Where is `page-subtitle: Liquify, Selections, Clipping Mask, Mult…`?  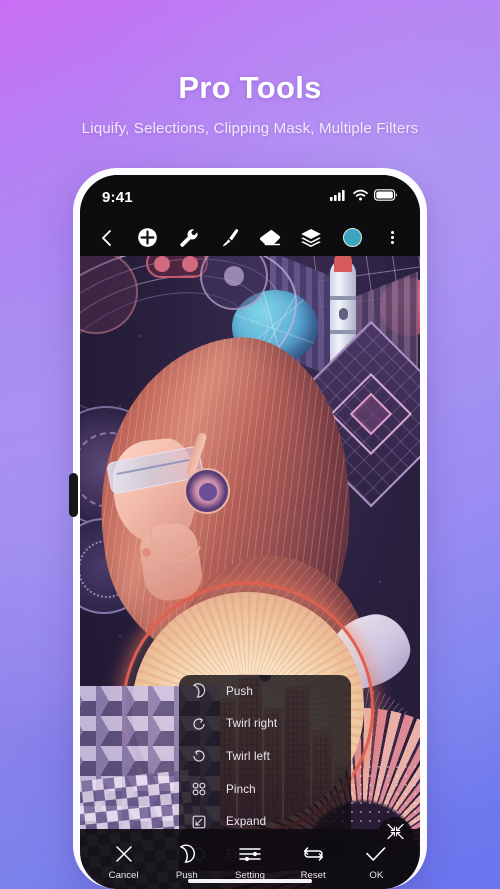 page-subtitle: Liquify, Selections, Clipping Mask, Mult… is located at coordinates (250, 128).